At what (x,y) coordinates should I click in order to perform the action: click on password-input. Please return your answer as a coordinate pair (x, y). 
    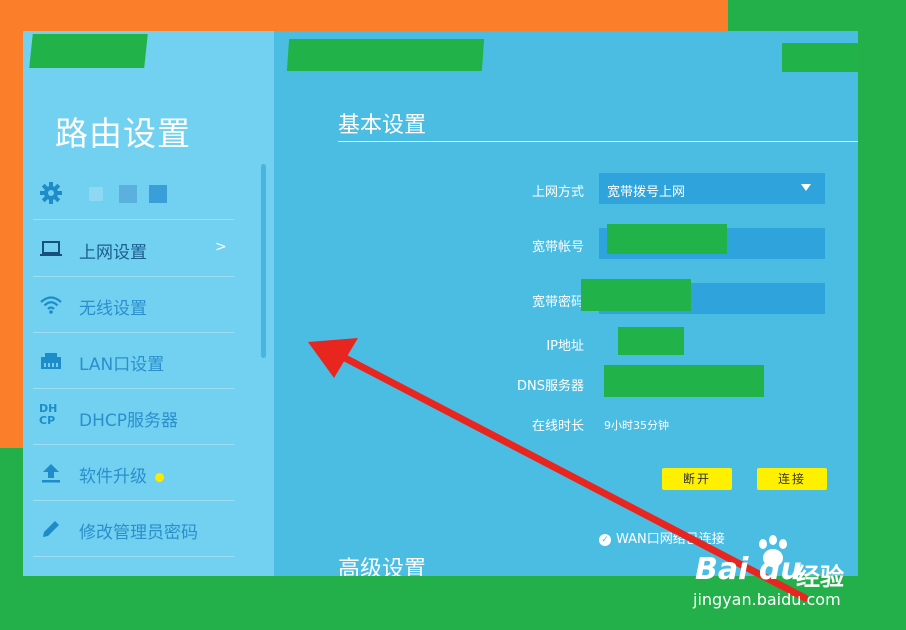
    Looking at the image, I should click on (703, 296).